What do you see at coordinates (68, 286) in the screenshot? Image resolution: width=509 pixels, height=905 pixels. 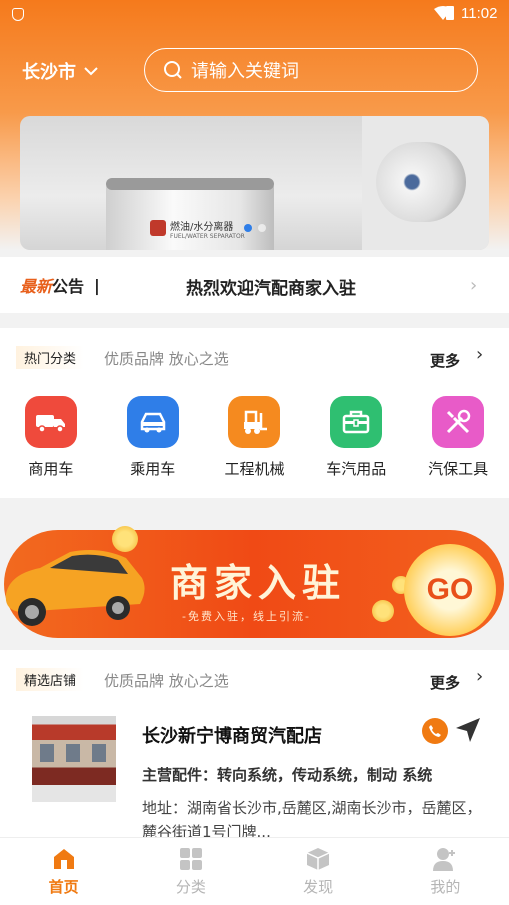 I see `announcement-tag-label: 公告` at bounding box center [68, 286].